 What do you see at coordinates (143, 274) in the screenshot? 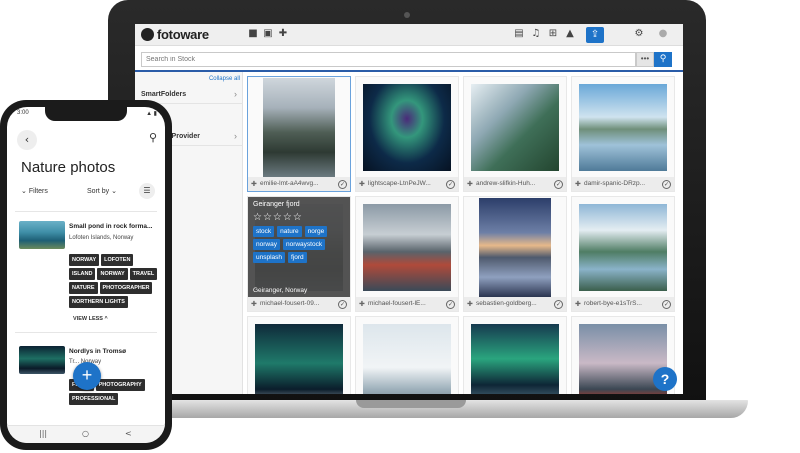
I see `tag: TRAVEL` at bounding box center [143, 274].